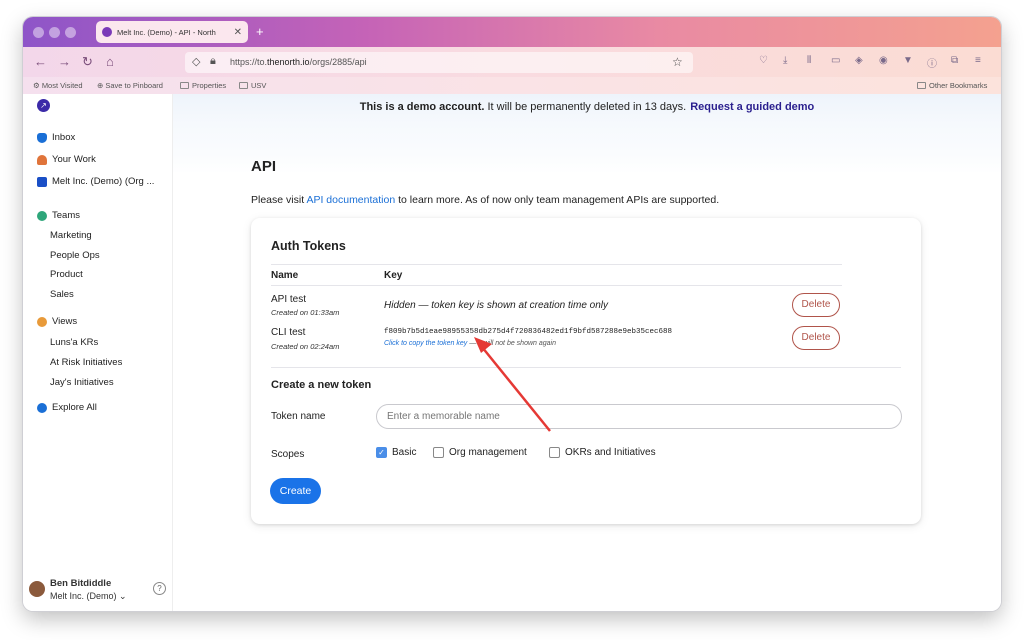 This screenshot has height=640, width=1024. Describe the element at coordinates (809, 60) in the screenshot. I see `library-icon: ⫴` at that location.